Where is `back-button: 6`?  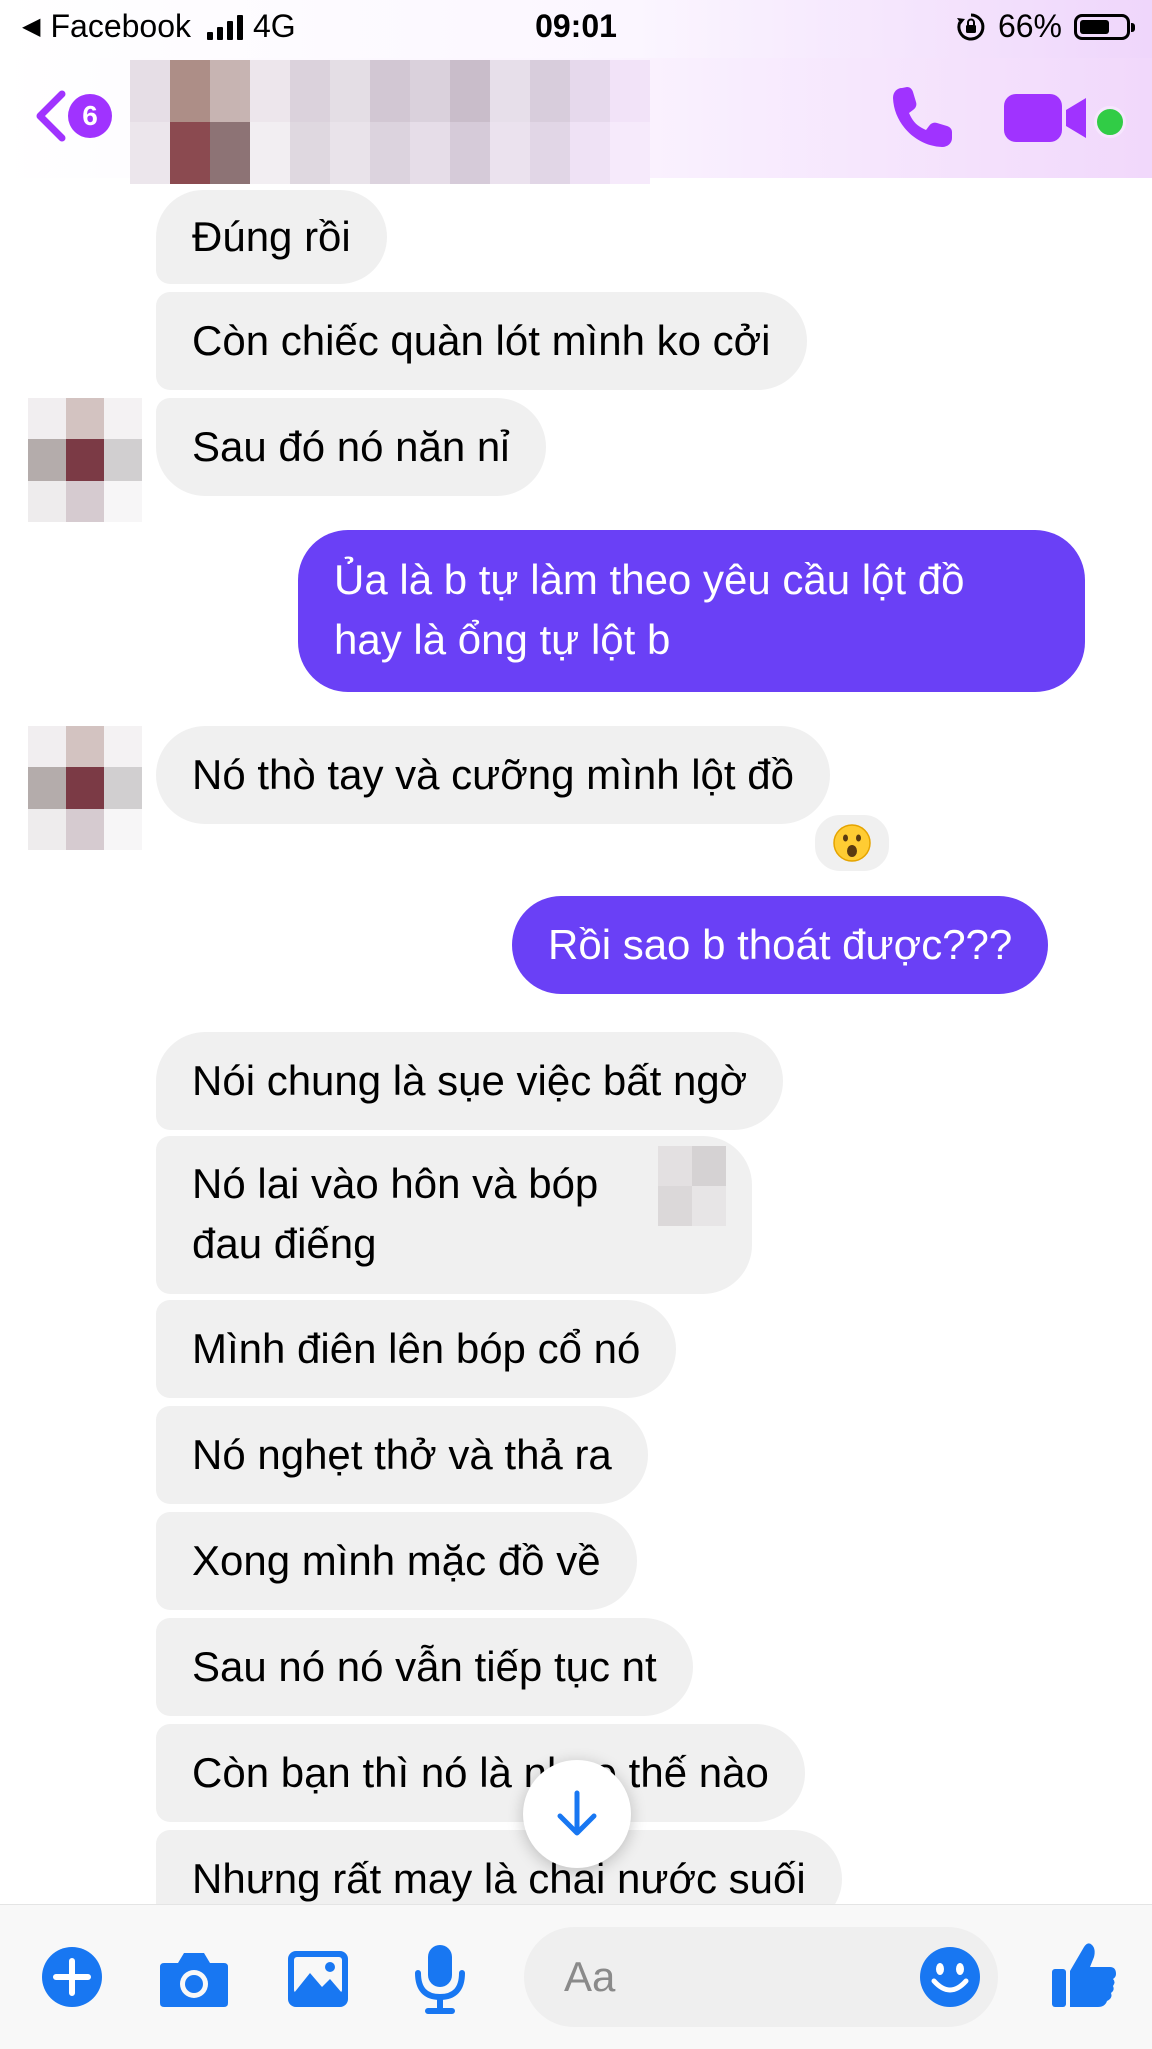 back-button: 6 is located at coordinates (71, 116).